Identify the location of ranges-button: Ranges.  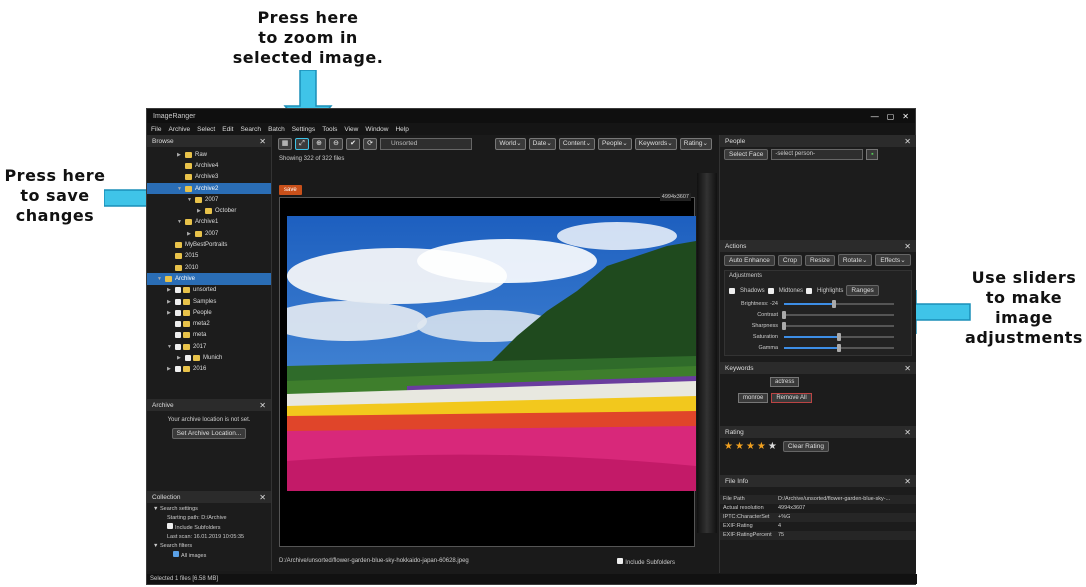
(862, 290).